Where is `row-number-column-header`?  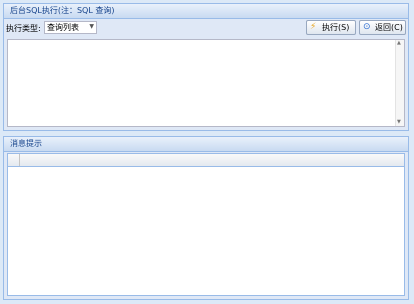 row-number-column-header is located at coordinates (14, 160).